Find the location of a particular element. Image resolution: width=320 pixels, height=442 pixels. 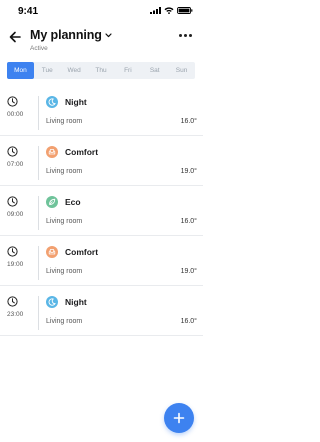

wifi-icon is located at coordinates (169, 10).